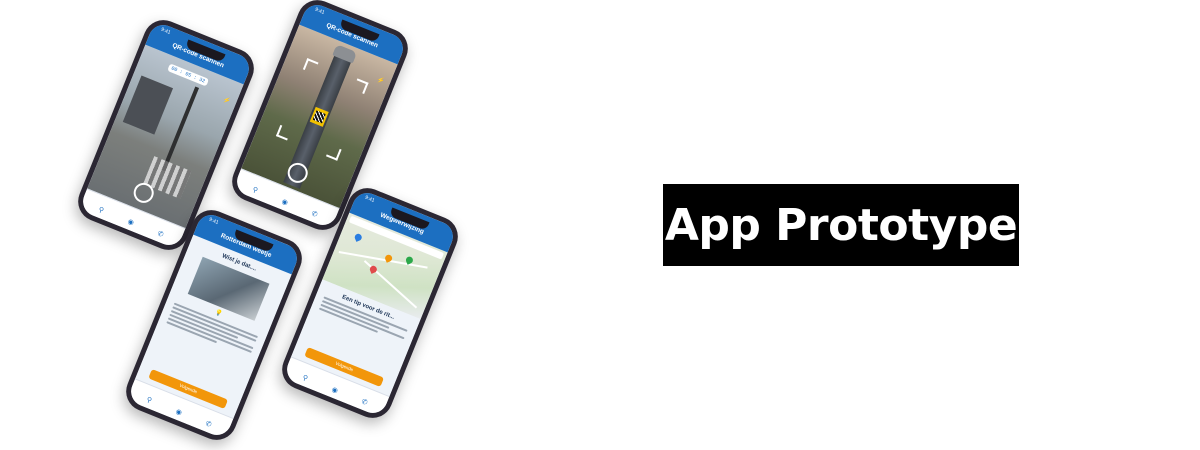  Describe the element at coordinates (383, 259) in the screenshot. I see `map-road` at that location.